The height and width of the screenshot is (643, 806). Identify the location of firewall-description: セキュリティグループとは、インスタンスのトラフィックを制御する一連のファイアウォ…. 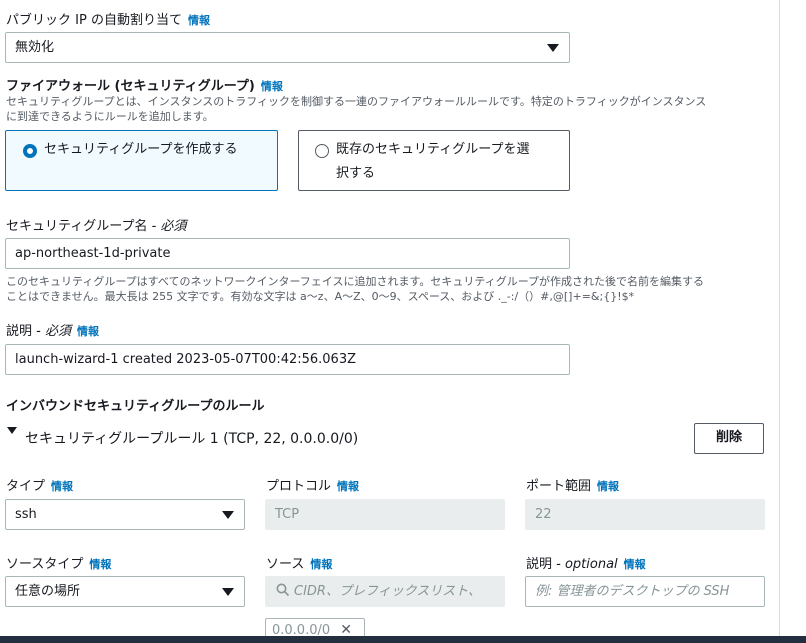
(356, 109).